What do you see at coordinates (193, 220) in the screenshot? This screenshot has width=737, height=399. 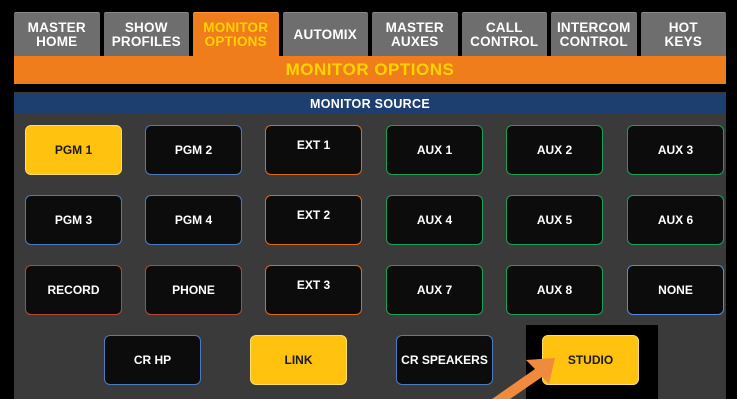 I see `source-button-pgm-4: PGM 4` at bounding box center [193, 220].